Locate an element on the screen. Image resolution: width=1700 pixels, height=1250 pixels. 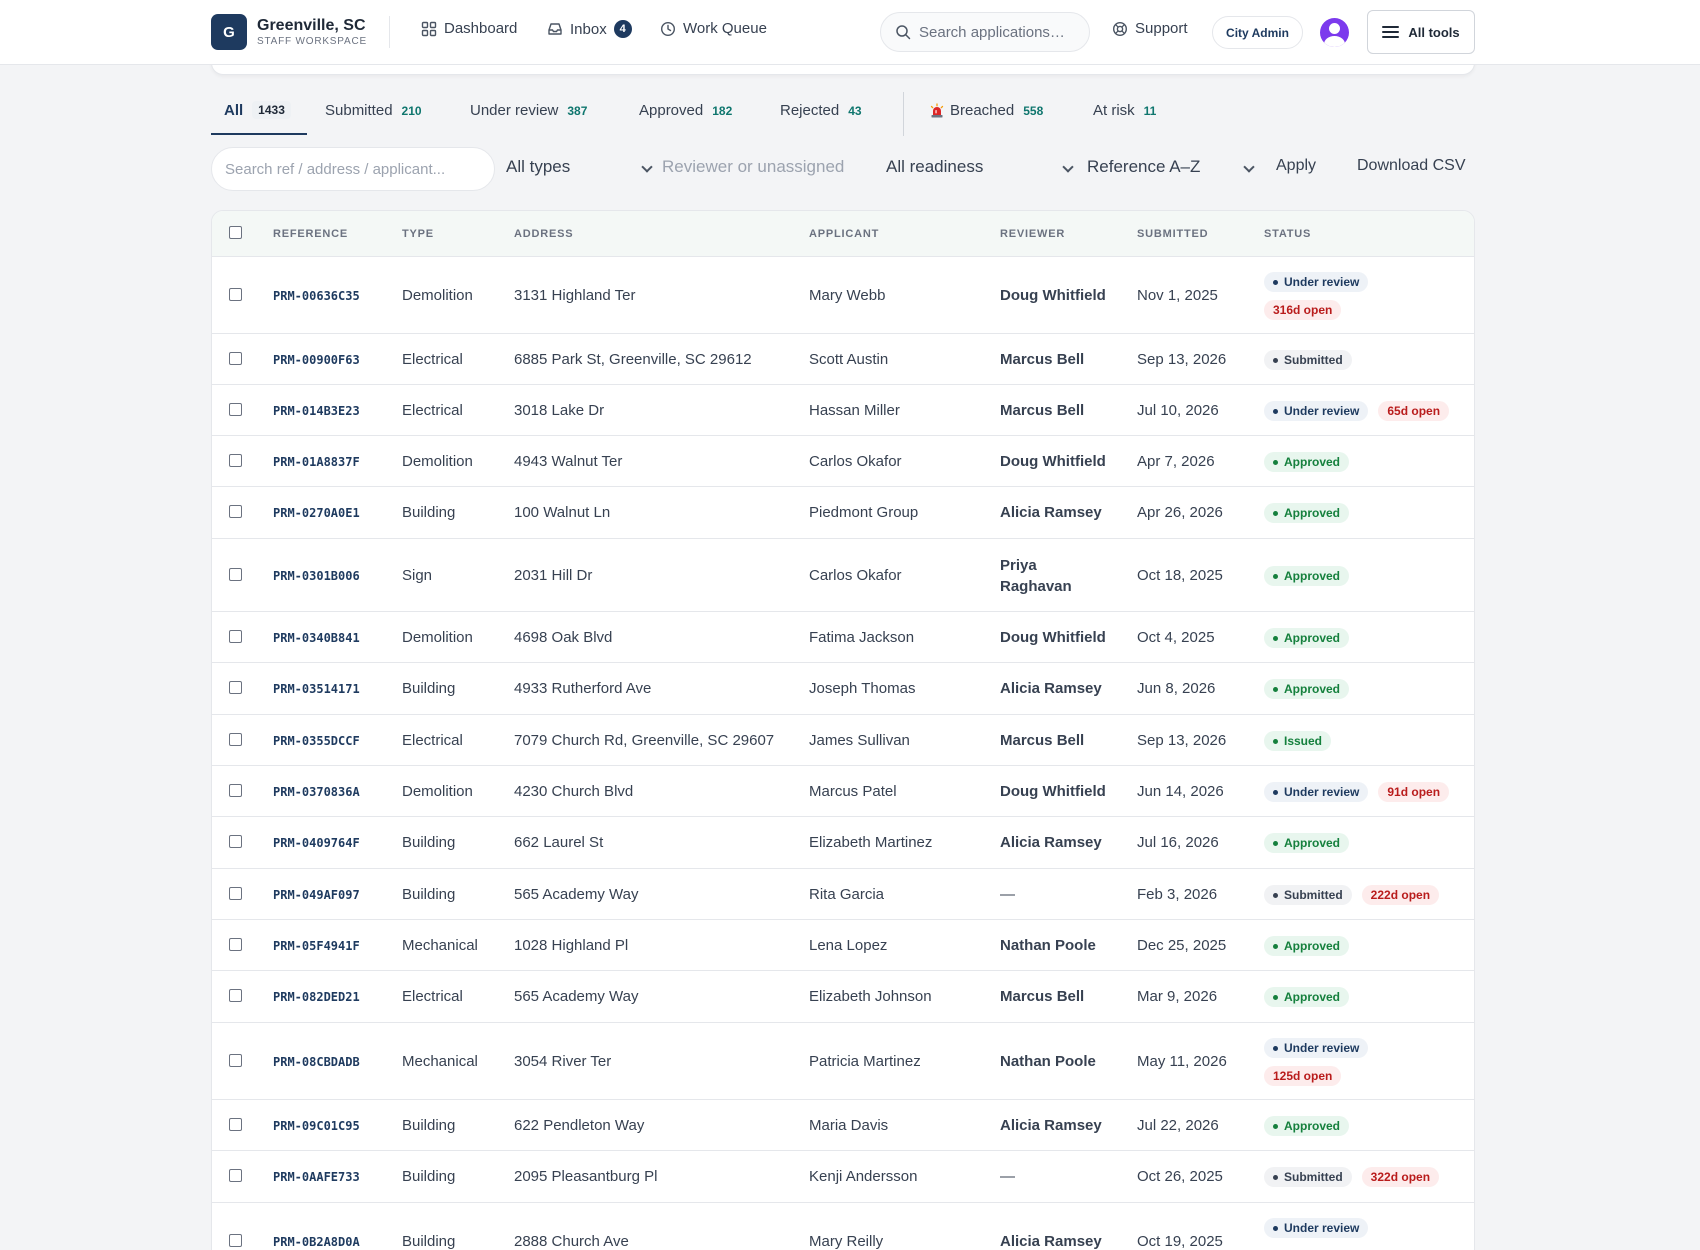
nav-dashboard: Dashboard is located at coordinates (469, 28).